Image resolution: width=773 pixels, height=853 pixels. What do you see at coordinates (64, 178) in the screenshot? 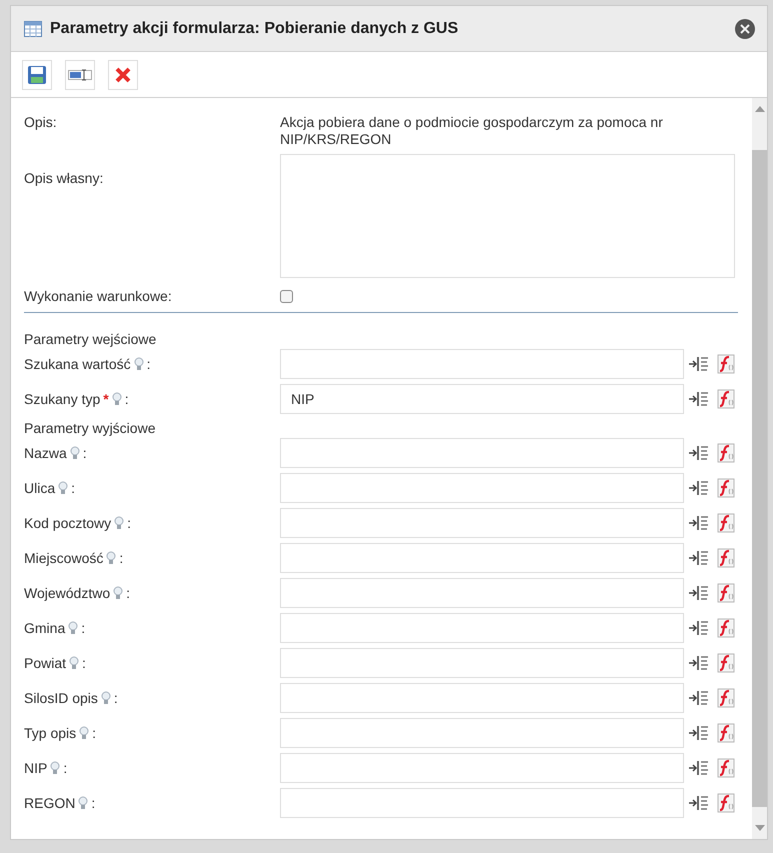
I see `field-label: Opis własny:` at bounding box center [64, 178].